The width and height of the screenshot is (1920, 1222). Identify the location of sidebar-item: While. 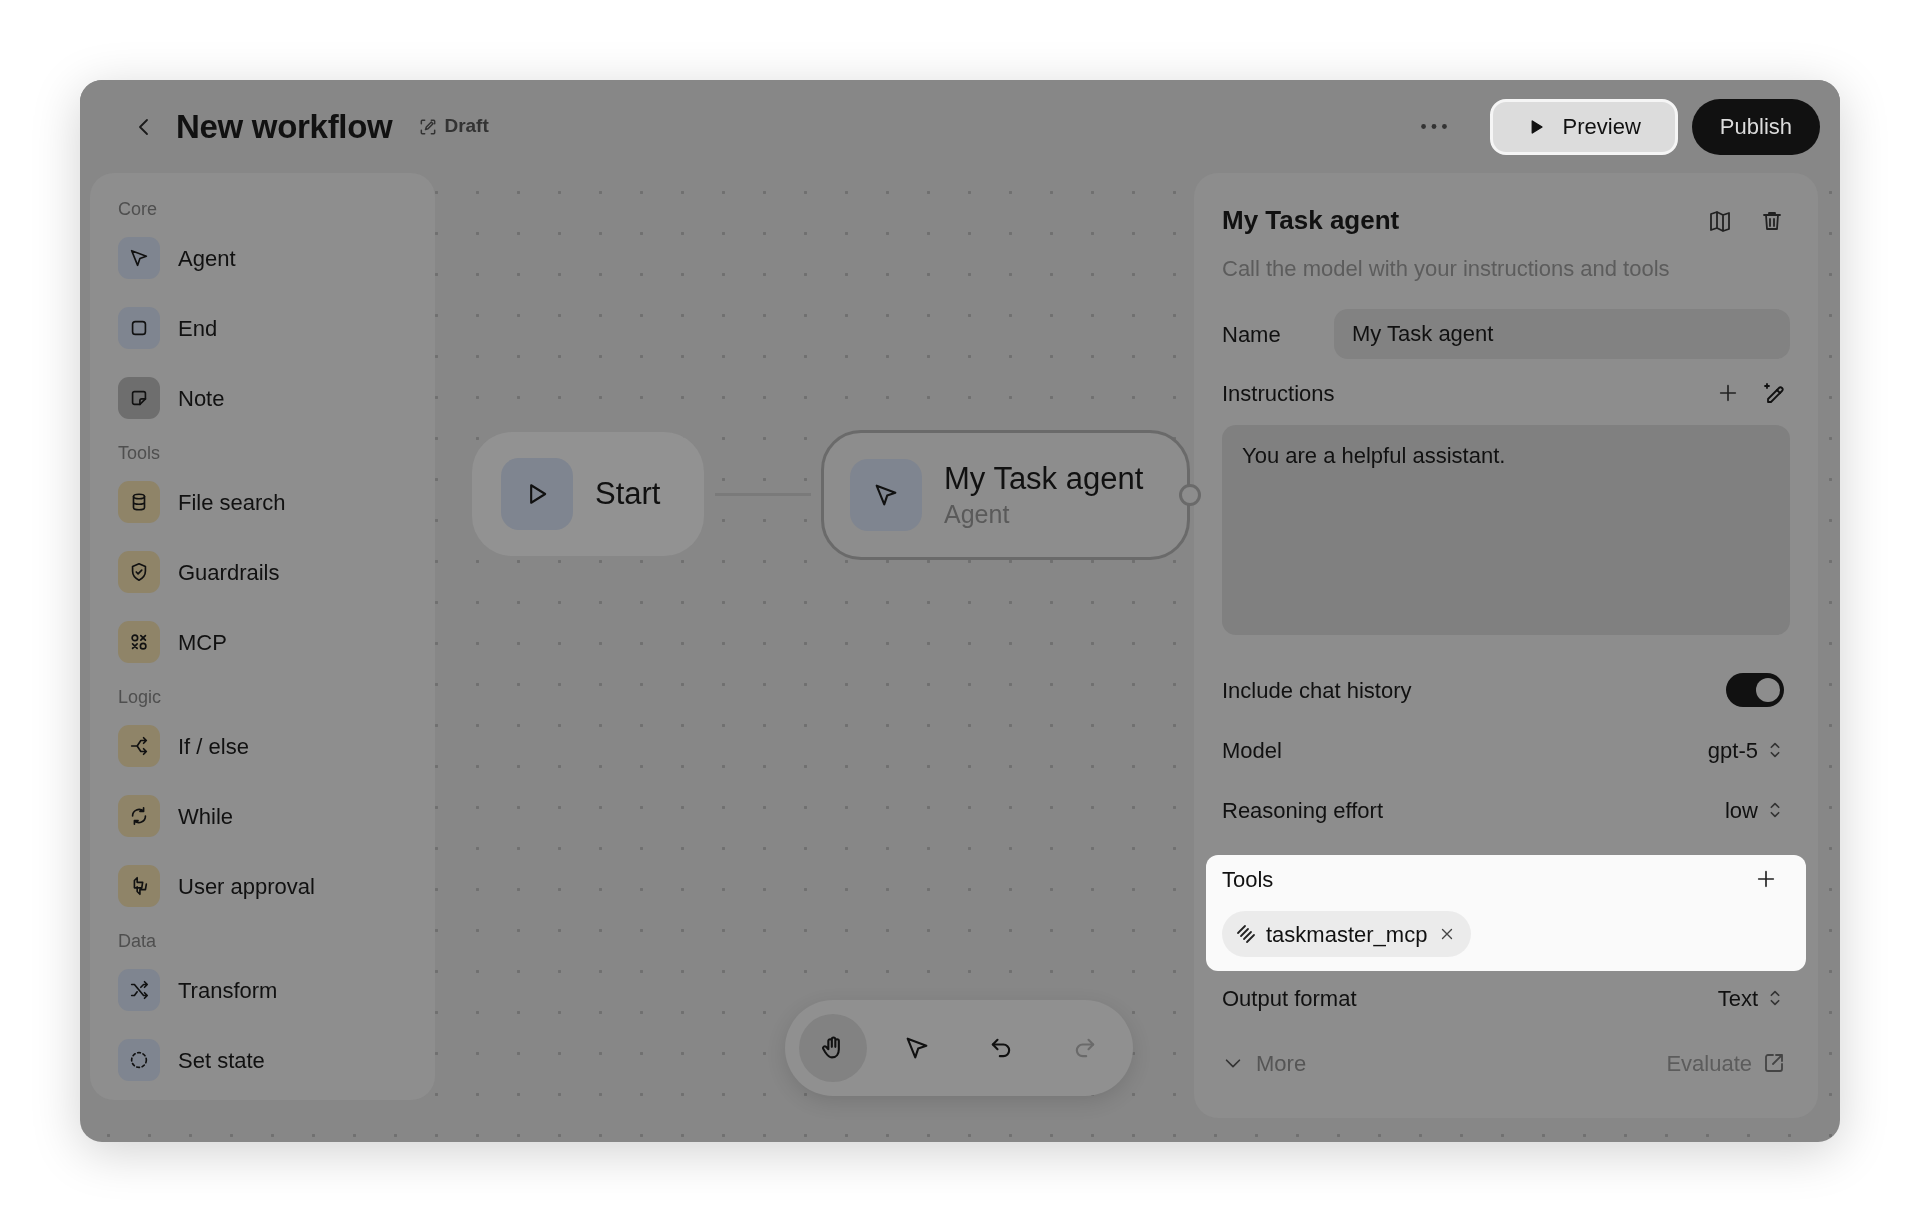
(262, 816).